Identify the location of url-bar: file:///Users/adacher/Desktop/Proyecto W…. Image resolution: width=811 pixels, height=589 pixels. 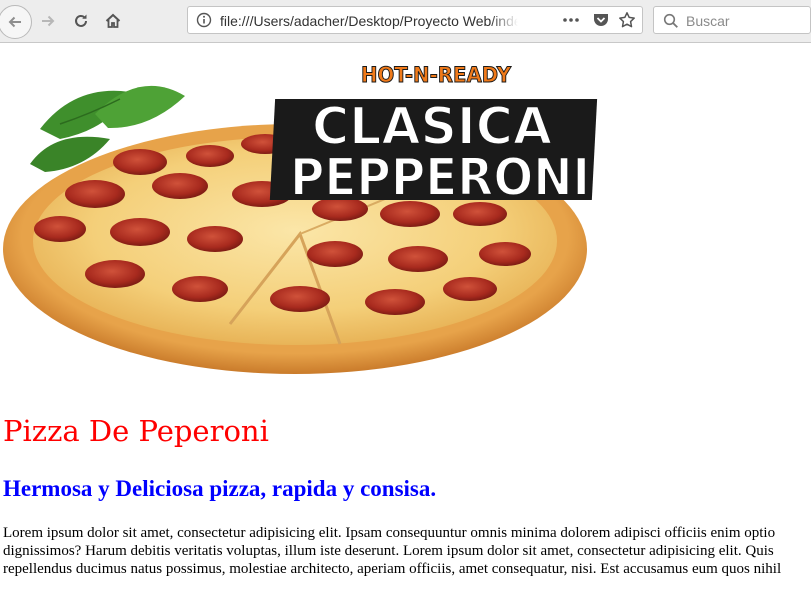
(415, 20).